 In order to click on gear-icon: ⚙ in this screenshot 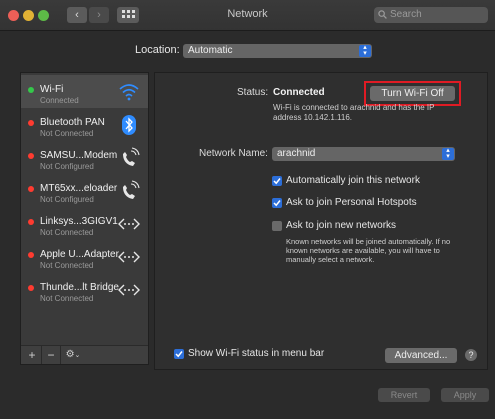, I will do `click(70, 354)`.